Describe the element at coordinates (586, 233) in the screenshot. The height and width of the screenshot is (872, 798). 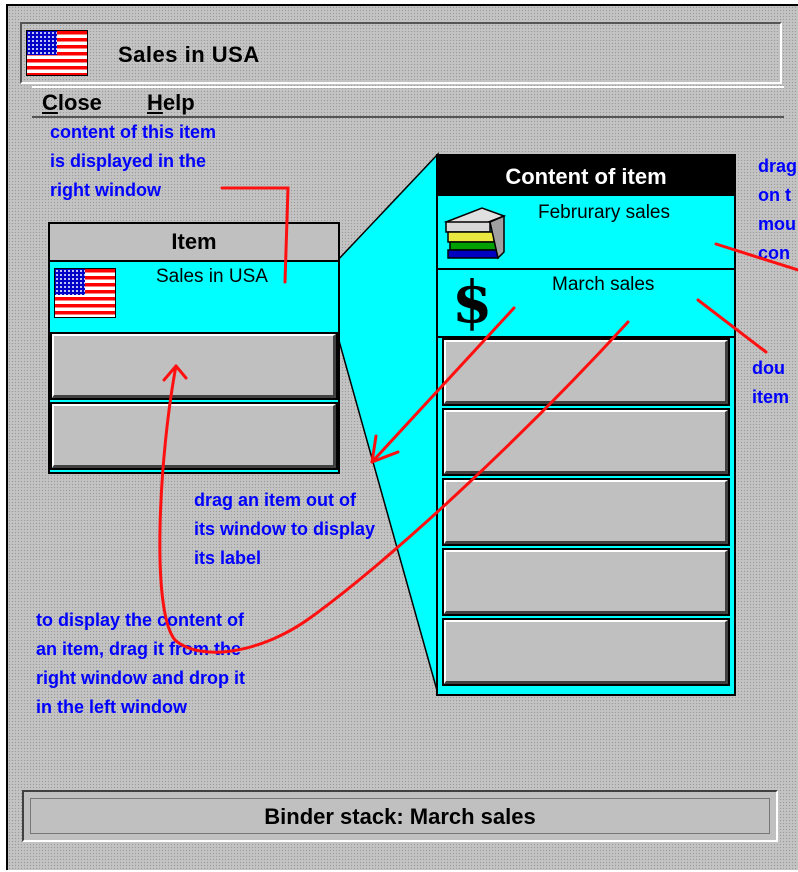
I see `content-row-february: Februrary sales` at that location.